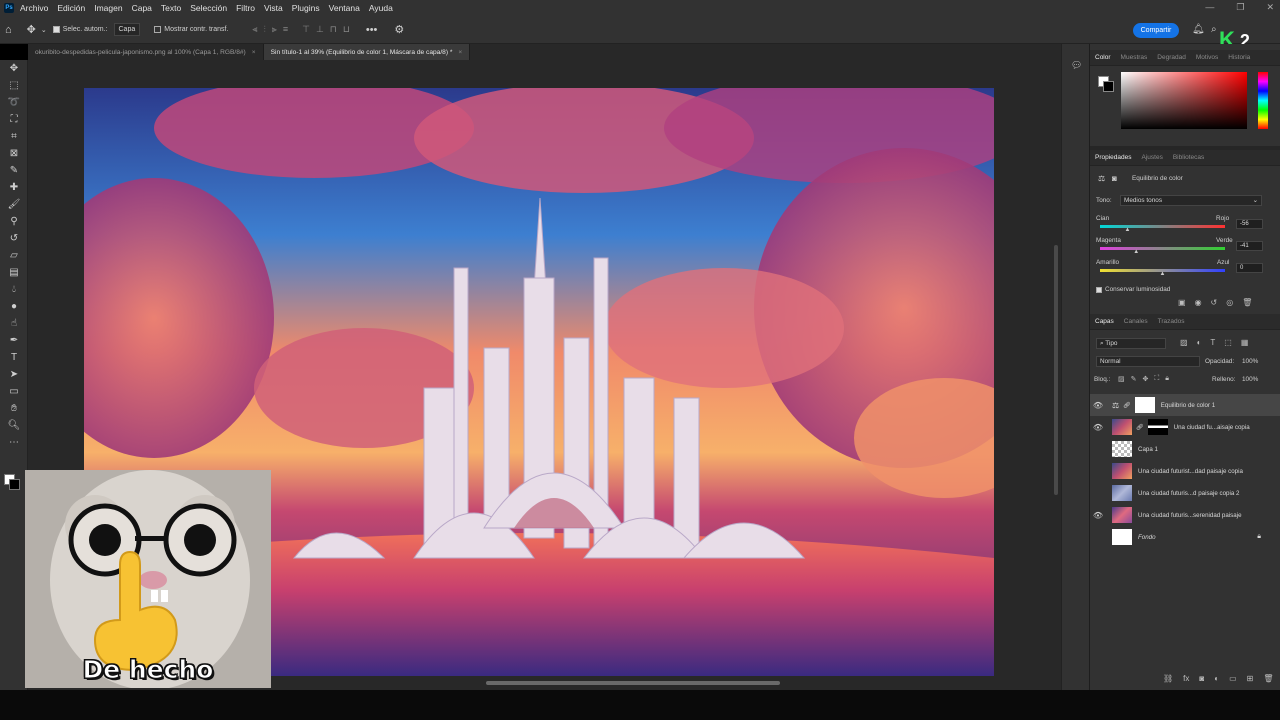 The height and width of the screenshot is (720, 1280). What do you see at coordinates (191, 29) in the screenshot?
I see `show-transform-checkbox: Mostrar contr. transf.` at bounding box center [191, 29].